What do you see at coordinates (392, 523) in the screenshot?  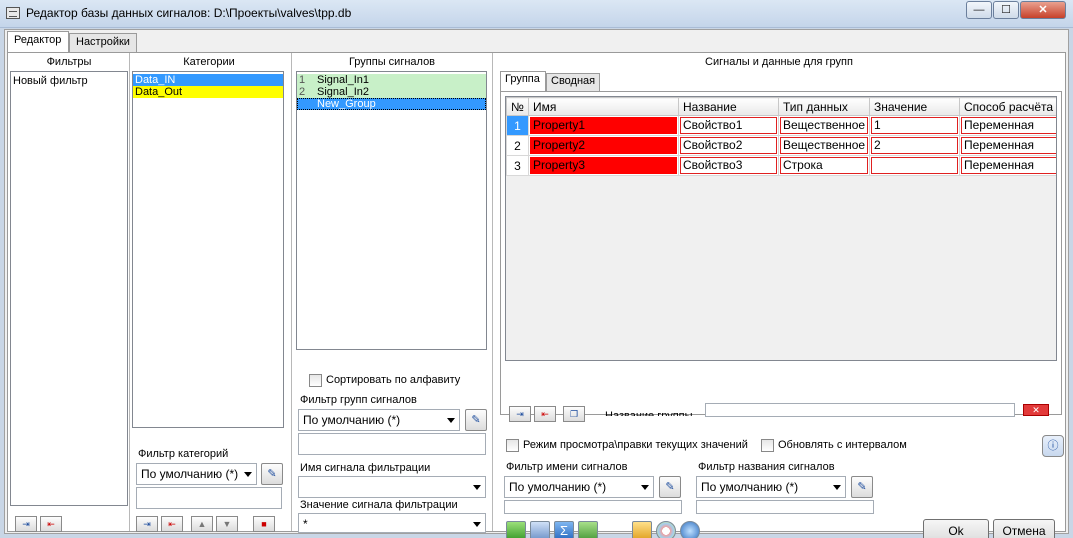 I see `filter-signal-value-select: *` at bounding box center [392, 523].